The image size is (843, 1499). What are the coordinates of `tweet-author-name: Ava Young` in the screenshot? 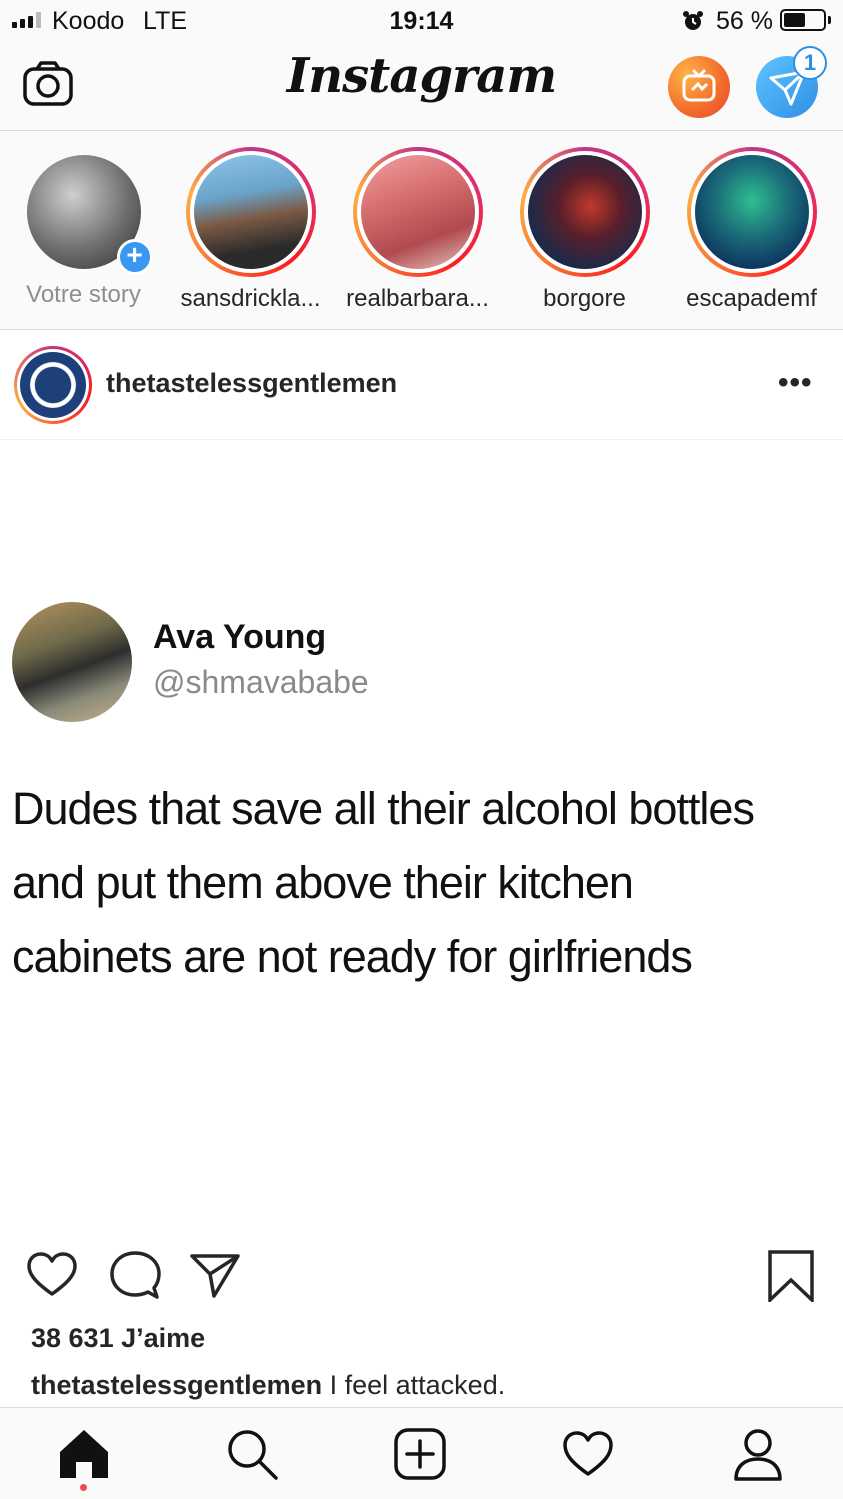 It's located at (240, 637).